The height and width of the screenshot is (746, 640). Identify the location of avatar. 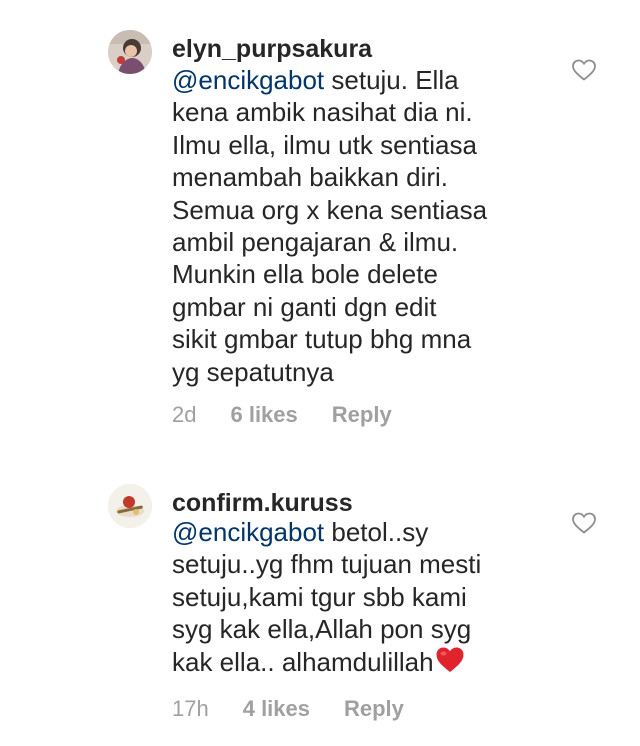
(130, 506).